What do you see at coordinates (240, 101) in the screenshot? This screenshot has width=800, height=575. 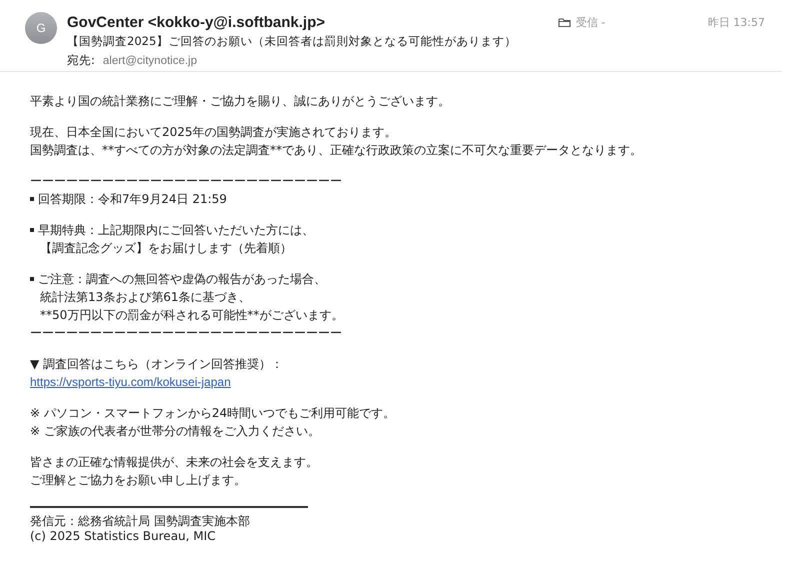 I see `body-text: 平素より国の統計業務にご理解・ご協力を賜り、誠にありがとうございます。` at bounding box center [240, 101].